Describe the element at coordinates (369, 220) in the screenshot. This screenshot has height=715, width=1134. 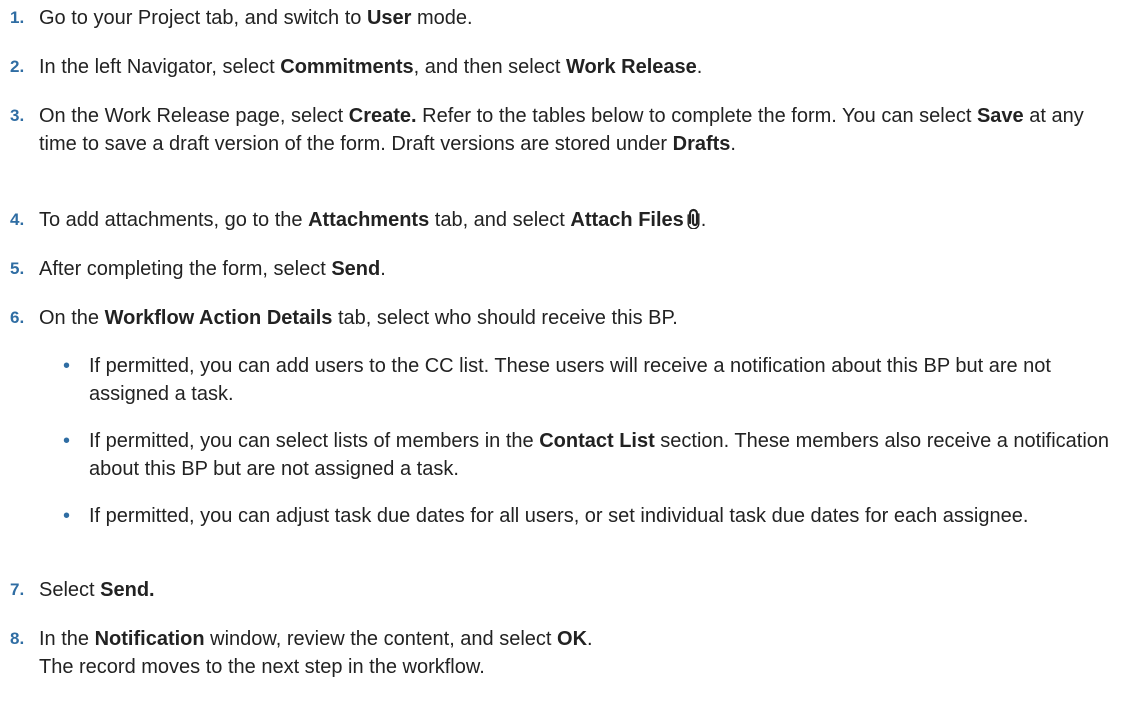
I see `ui-term-attachments: Attachments` at that location.